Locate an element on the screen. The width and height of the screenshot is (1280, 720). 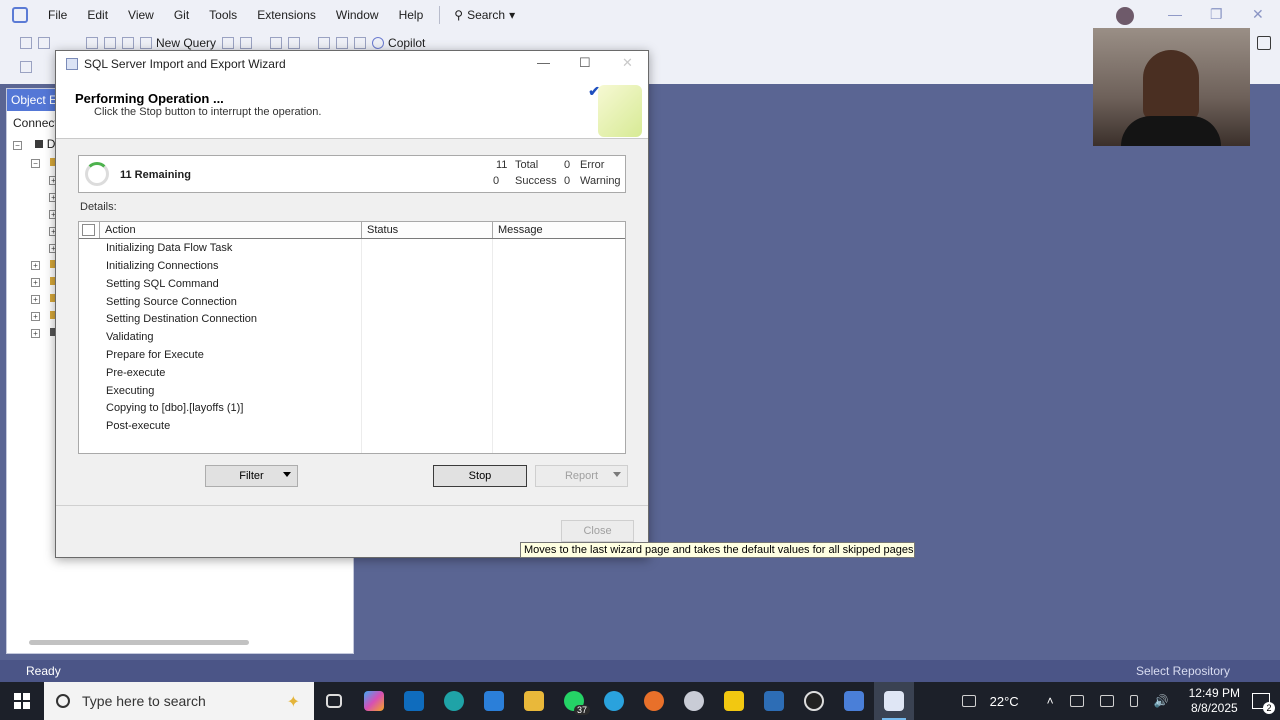
outlook-app is located at coordinates (414, 701).